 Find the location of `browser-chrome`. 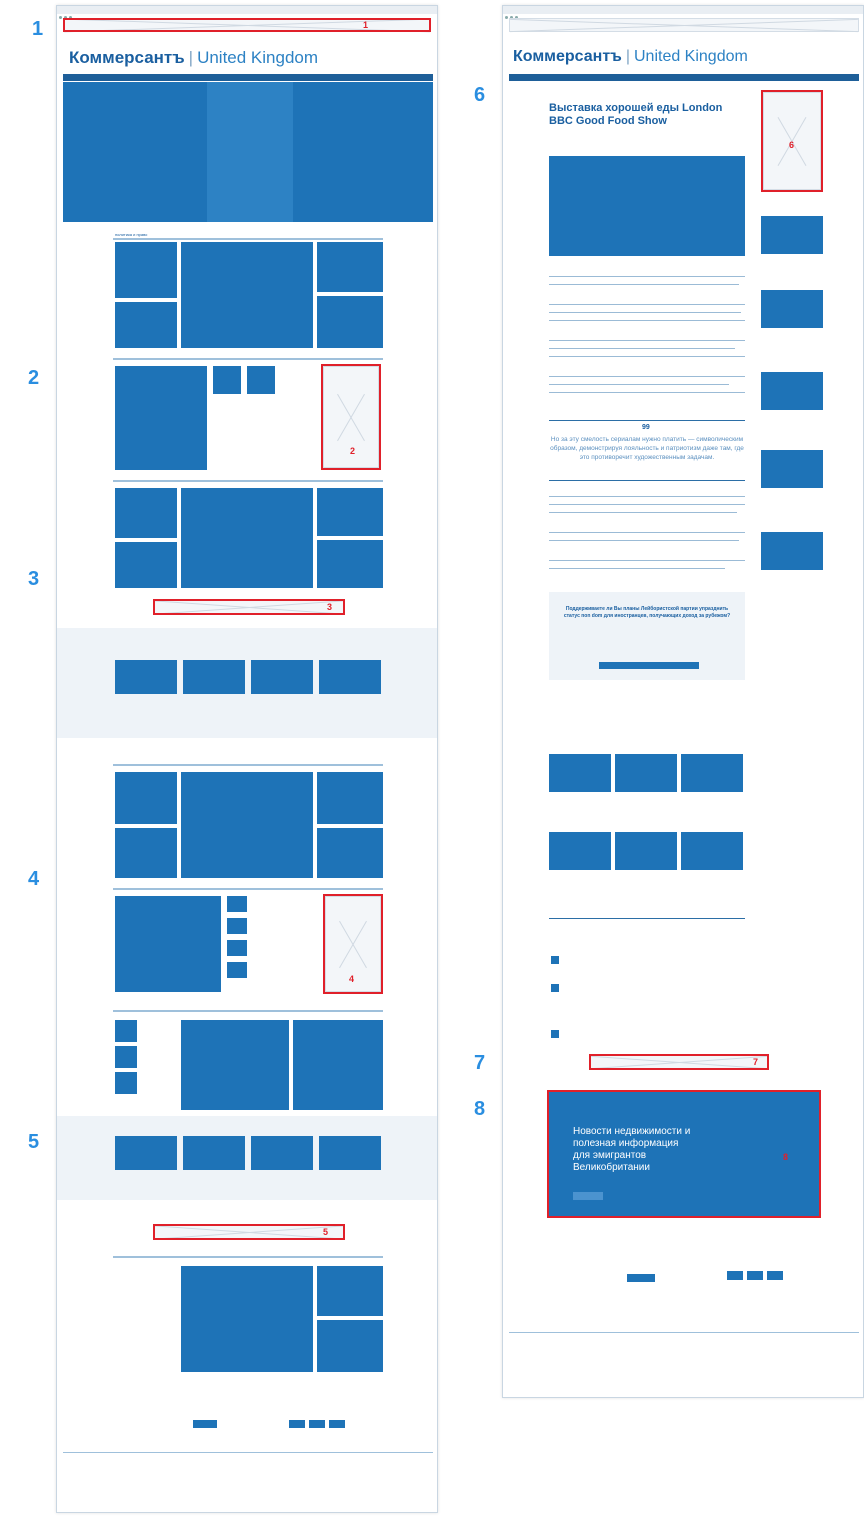

browser-chrome is located at coordinates (247, 12).